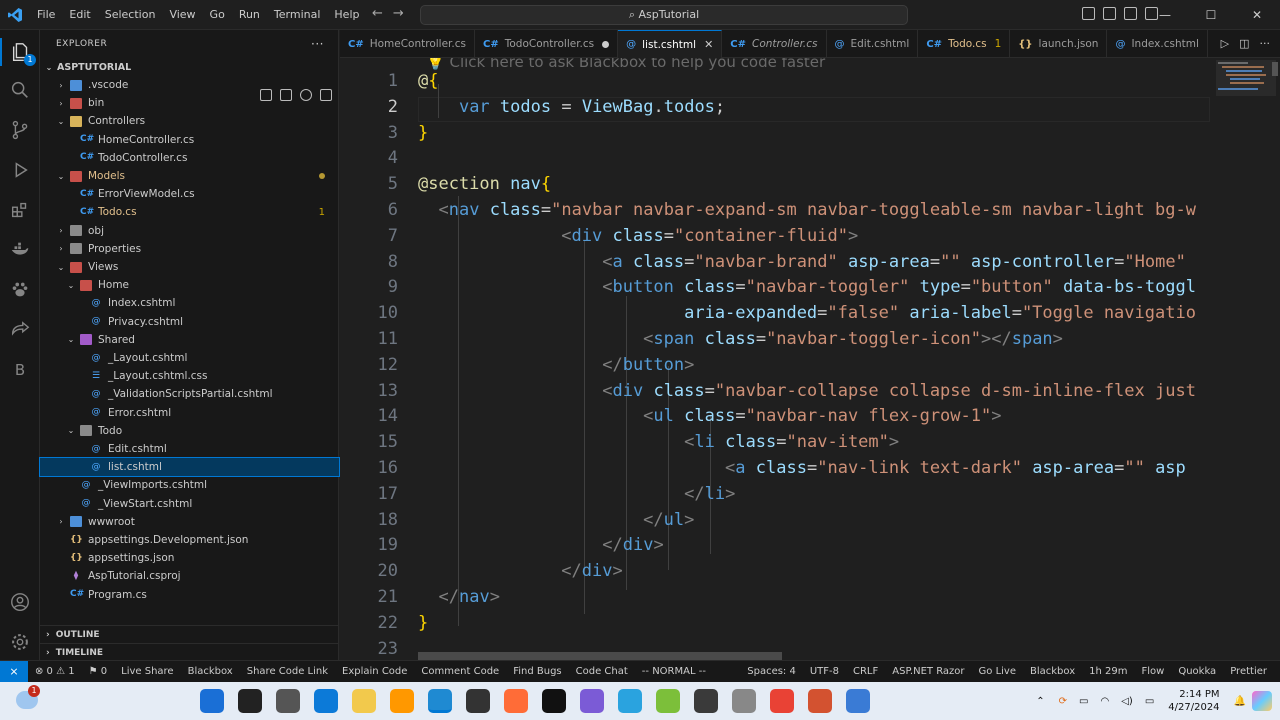  Describe the element at coordinates (79, 15) in the screenshot. I see `menu-edit: Edit` at that location.